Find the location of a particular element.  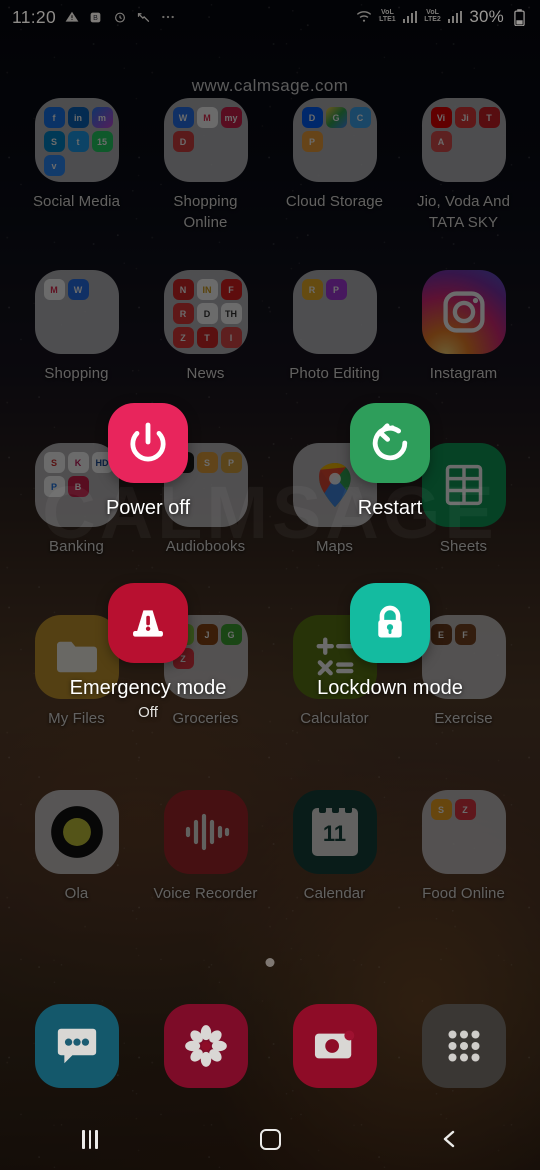

sim1-volte-bottom: LTE1 is located at coordinates (387, 19).